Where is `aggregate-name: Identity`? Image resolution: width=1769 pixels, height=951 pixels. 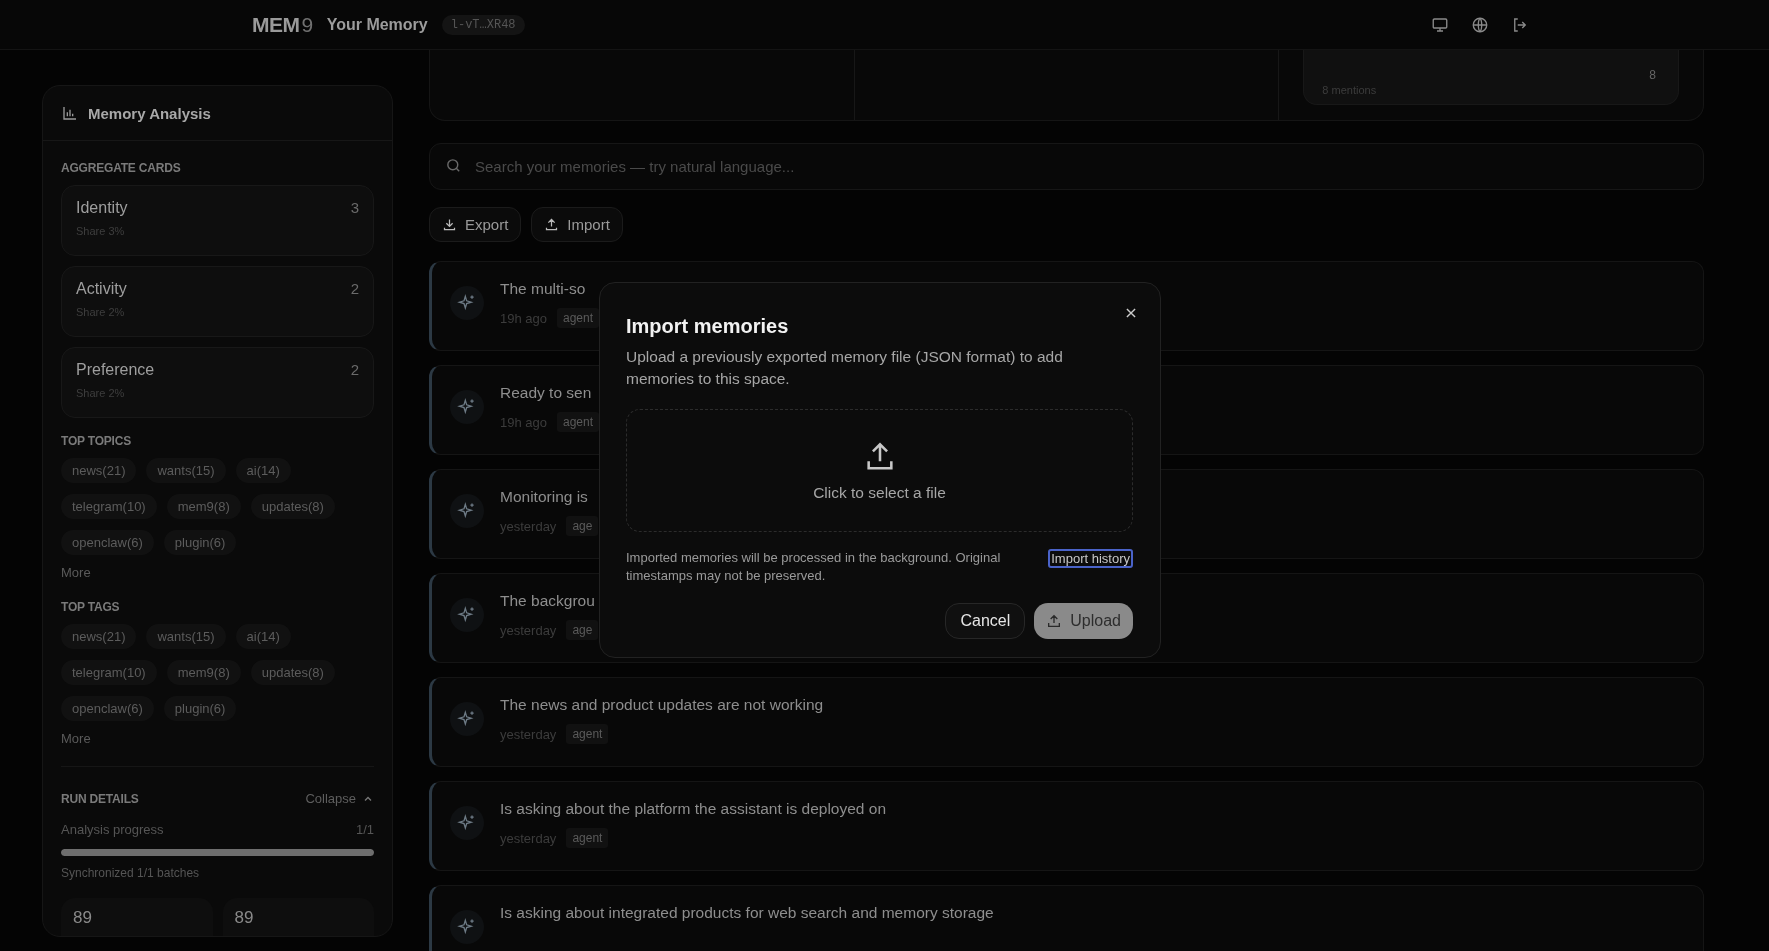 aggregate-name: Identity is located at coordinates (102, 208).